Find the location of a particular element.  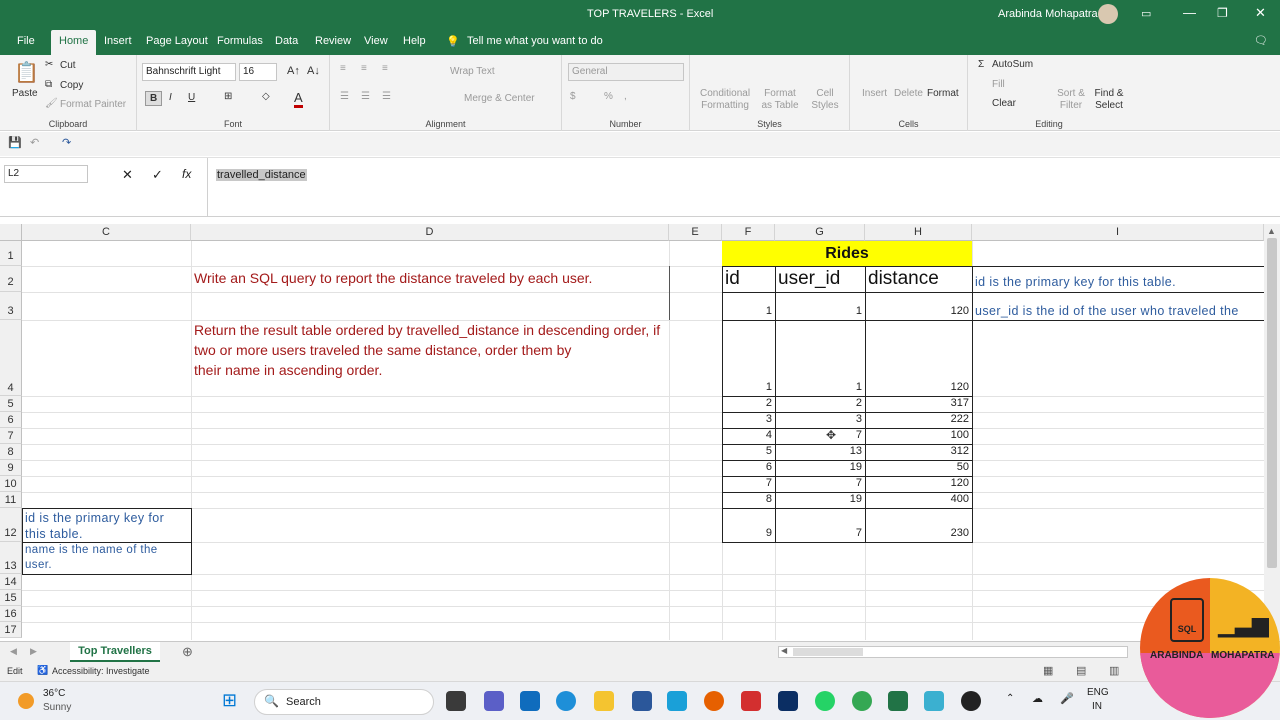

app-icon is located at coordinates (788, 701).